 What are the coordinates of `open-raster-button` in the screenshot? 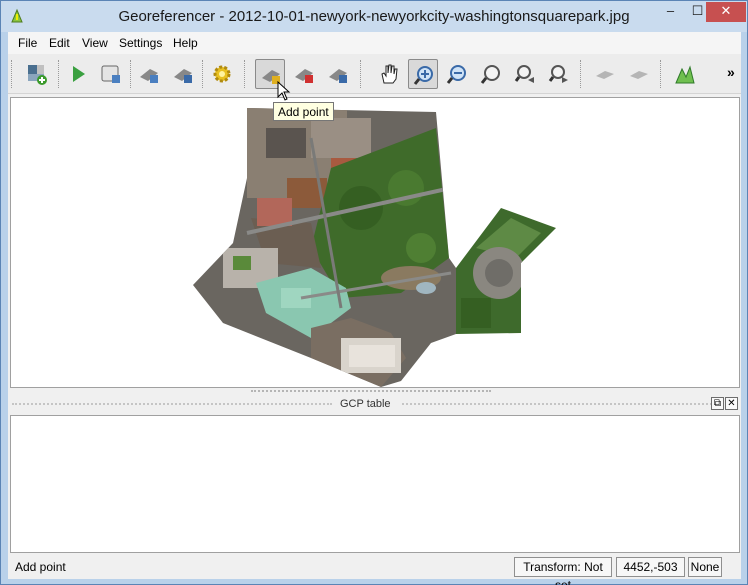 It's located at (37, 74).